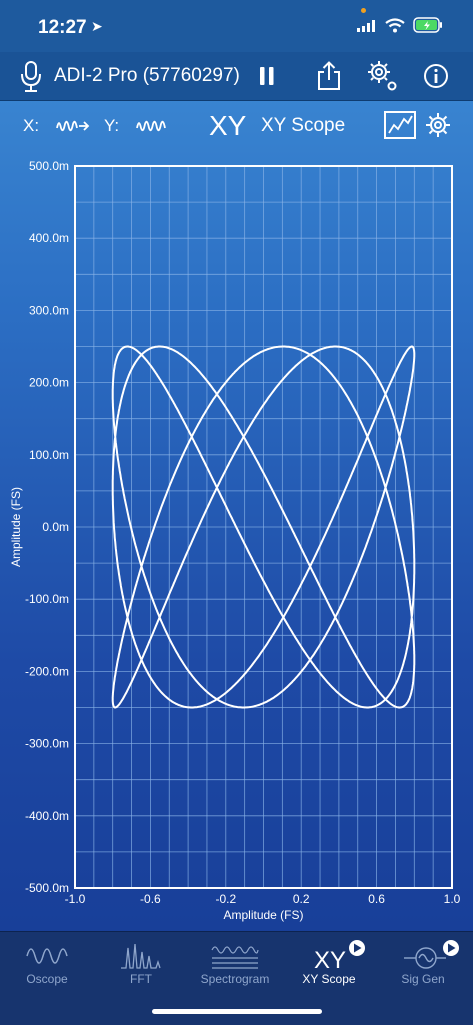  What do you see at coordinates (47, 744) in the screenshot?
I see `y-tick-label: -300.0m` at bounding box center [47, 744].